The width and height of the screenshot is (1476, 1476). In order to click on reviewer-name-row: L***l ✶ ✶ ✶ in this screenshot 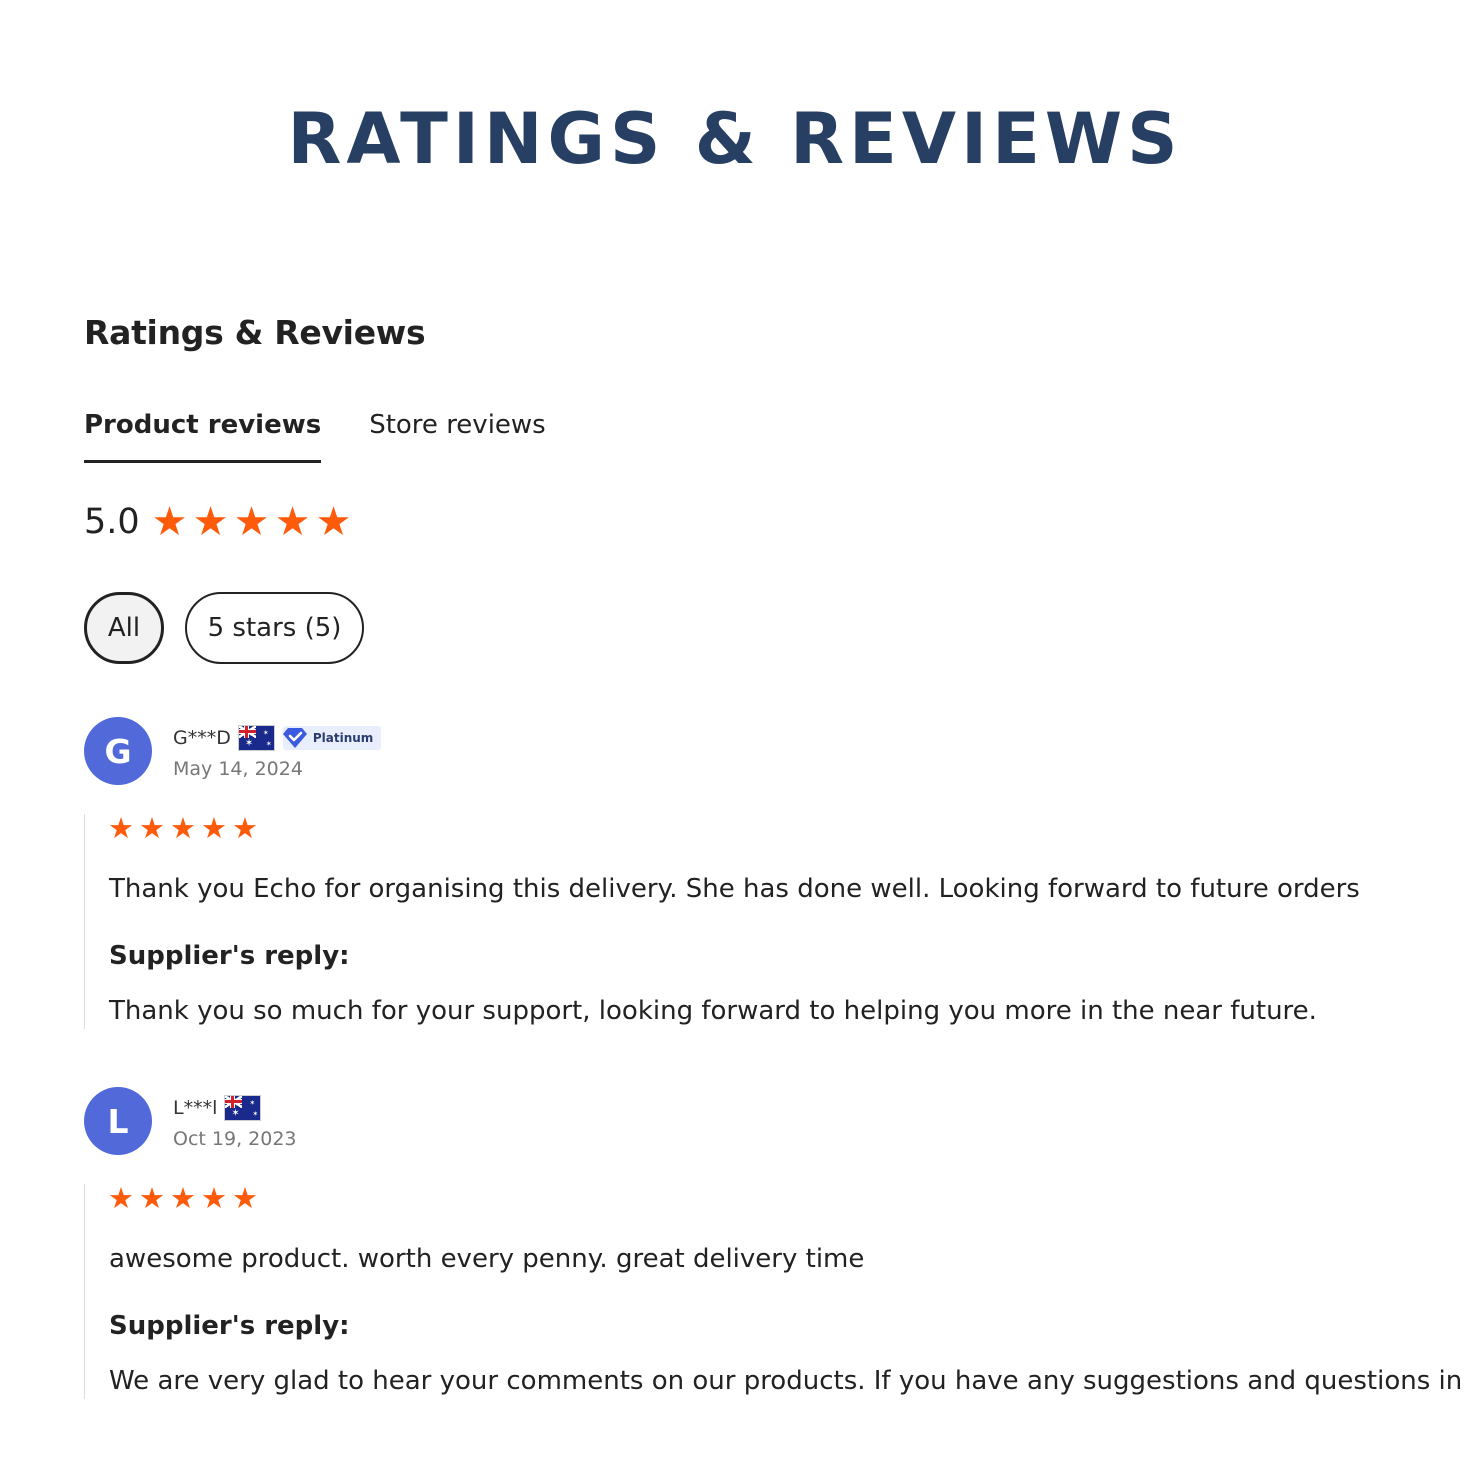, I will do `click(235, 1108)`.